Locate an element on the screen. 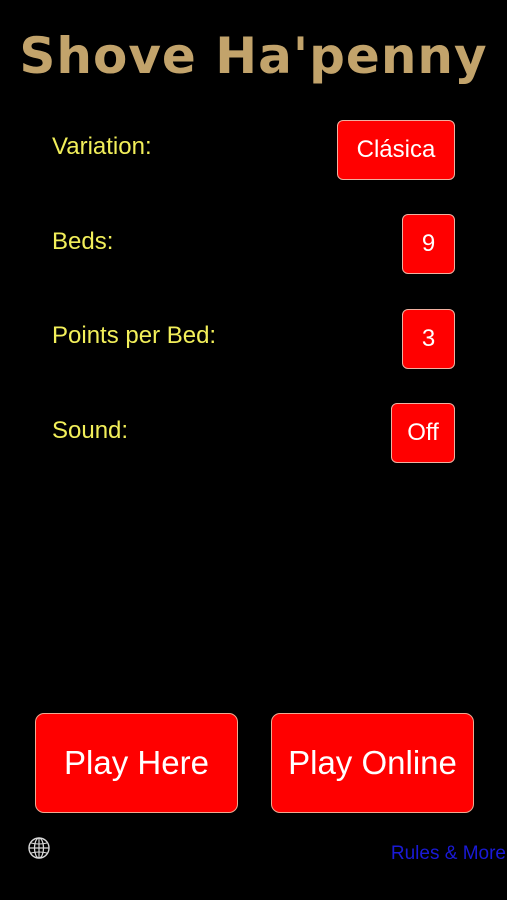 The image size is (507, 900). app-title: Shove Ha'penny is located at coordinates (253, 56).